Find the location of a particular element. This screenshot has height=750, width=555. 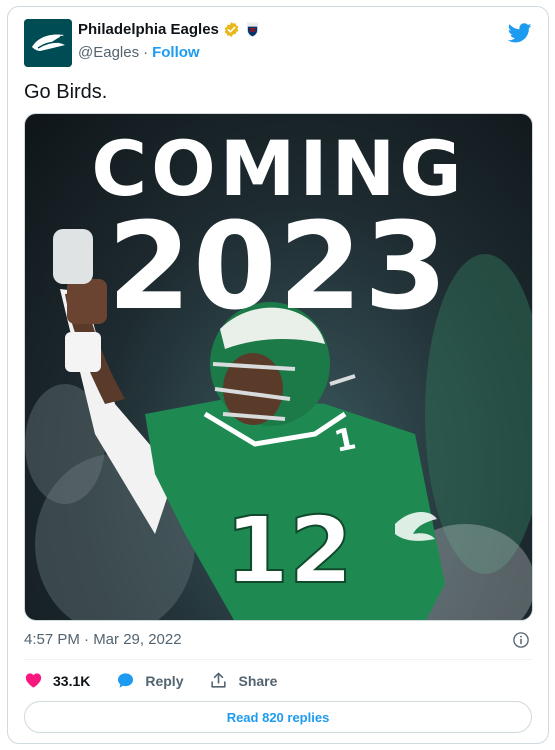

tweet-text: Go Birds. is located at coordinates (66, 92).